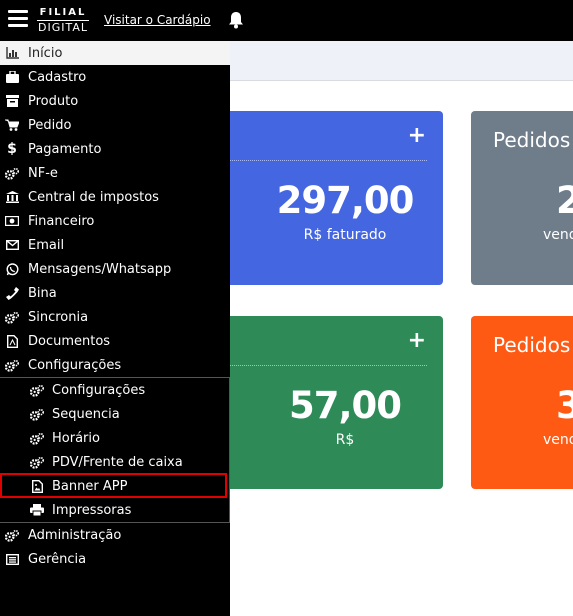  Describe the element at coordinates (115, 173) in the screenshot. I see `sidebar-item-nfe: NF-e` at that location.